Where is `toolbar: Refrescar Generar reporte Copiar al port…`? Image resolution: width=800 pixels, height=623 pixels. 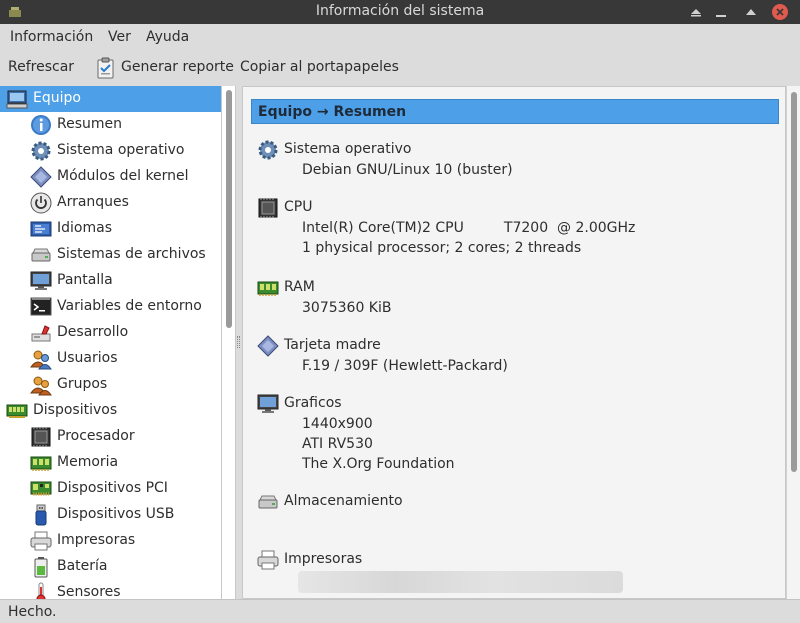
toolbar: Refrescar Generar reporte Copiar al port… is located at coordinates (400, 68).